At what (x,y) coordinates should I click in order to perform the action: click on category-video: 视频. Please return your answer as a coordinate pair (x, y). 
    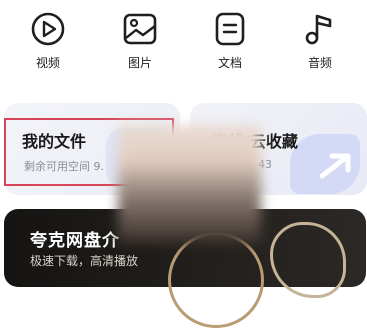
    Looking at the image, I should click on (48, 43).